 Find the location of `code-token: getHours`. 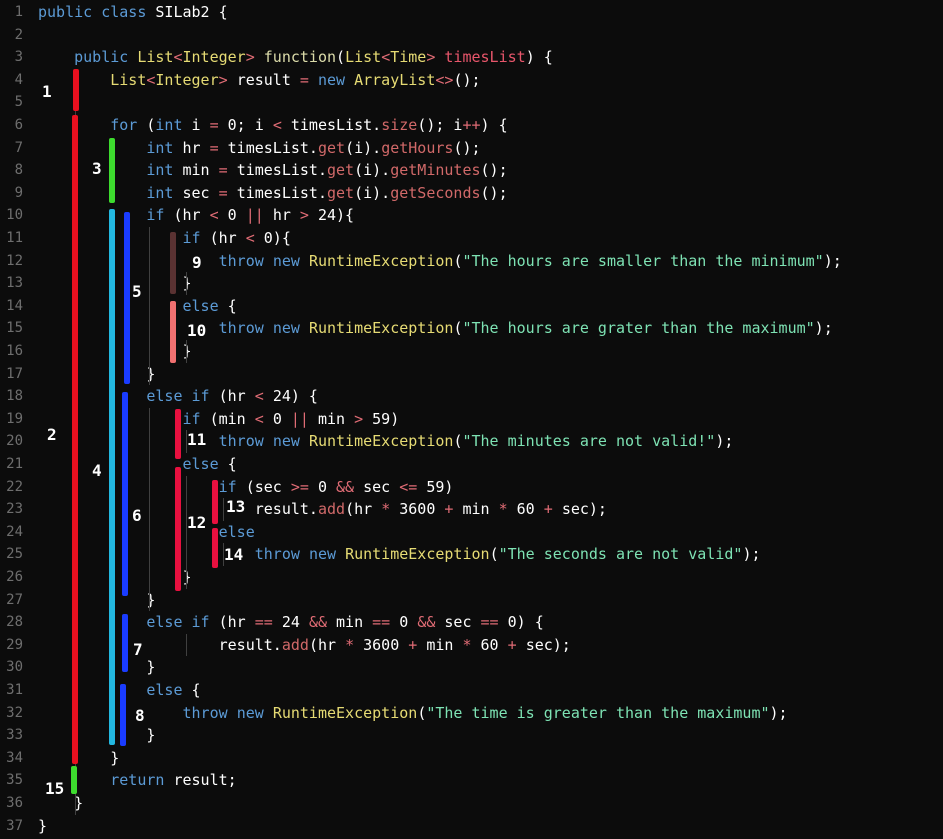

code-token: getHours is located at coordinates (417, 147).